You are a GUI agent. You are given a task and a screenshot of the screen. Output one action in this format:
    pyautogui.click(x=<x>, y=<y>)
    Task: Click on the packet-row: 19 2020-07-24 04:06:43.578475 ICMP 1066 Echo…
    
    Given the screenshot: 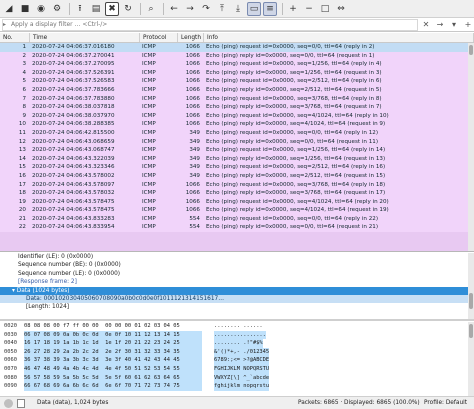 What is the action you would take?
    pyautogui.click(x=237, y=202)
    